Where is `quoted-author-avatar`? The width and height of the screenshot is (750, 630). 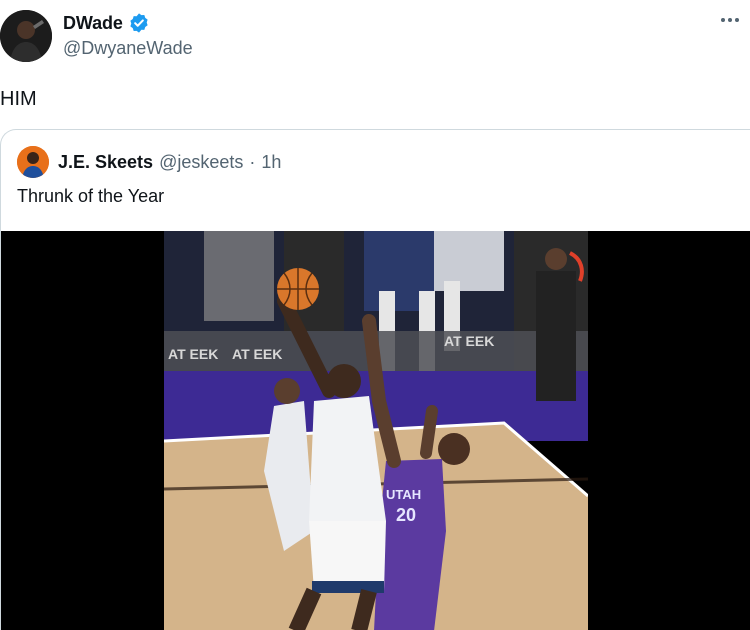
quoted-author-avatar is located at coordinates (33, 162).